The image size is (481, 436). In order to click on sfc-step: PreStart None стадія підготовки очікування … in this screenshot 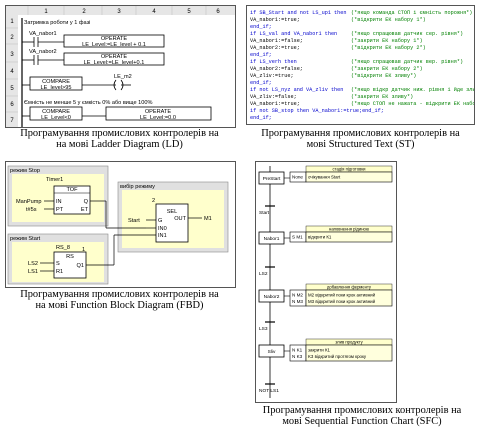, I will do `click(325, 175)`.